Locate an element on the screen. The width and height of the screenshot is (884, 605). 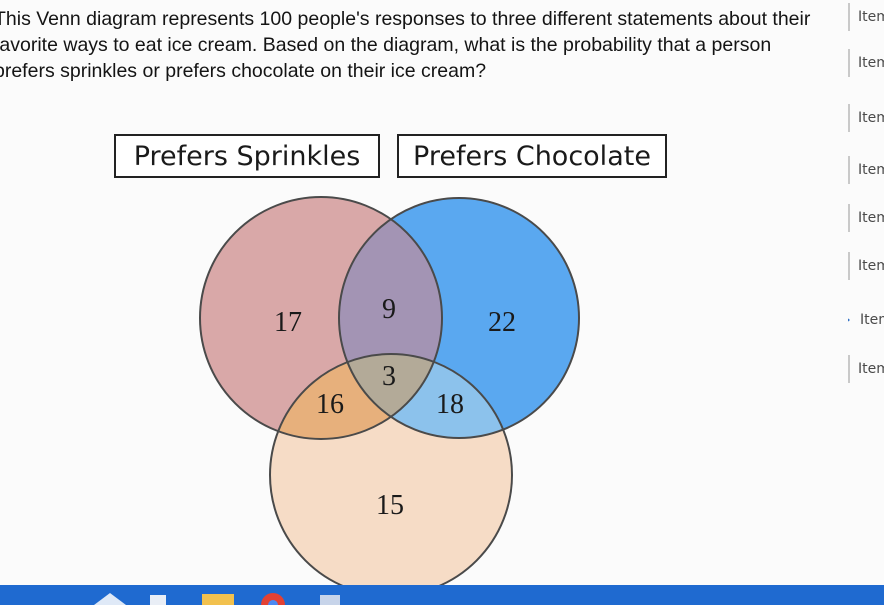
side-nav-item-7: Item 7 is located at coordinates (866, 320).